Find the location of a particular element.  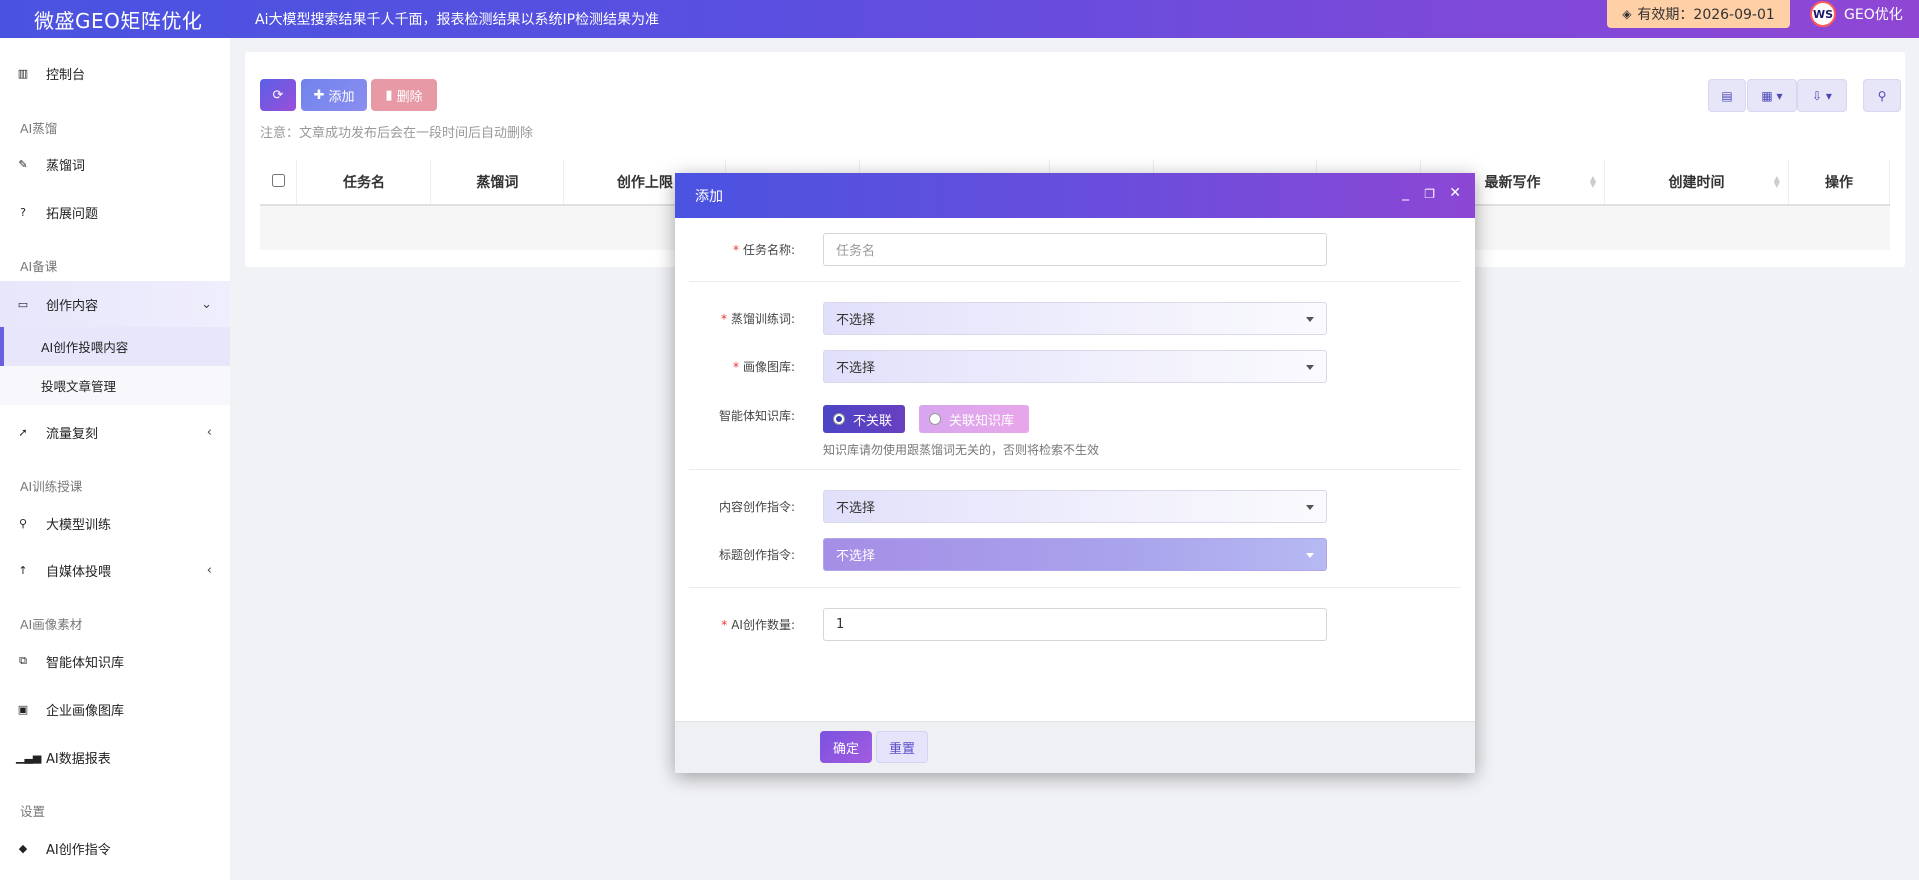

kb-option-link: 关联知识库 is located at coordinates (974, 419).